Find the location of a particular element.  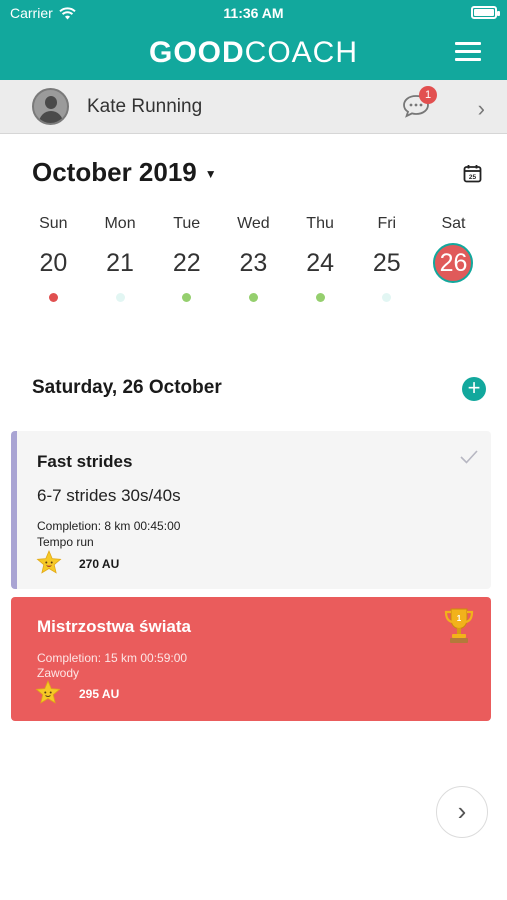

competition-type: Zawody is located at coordinates (58, 673).